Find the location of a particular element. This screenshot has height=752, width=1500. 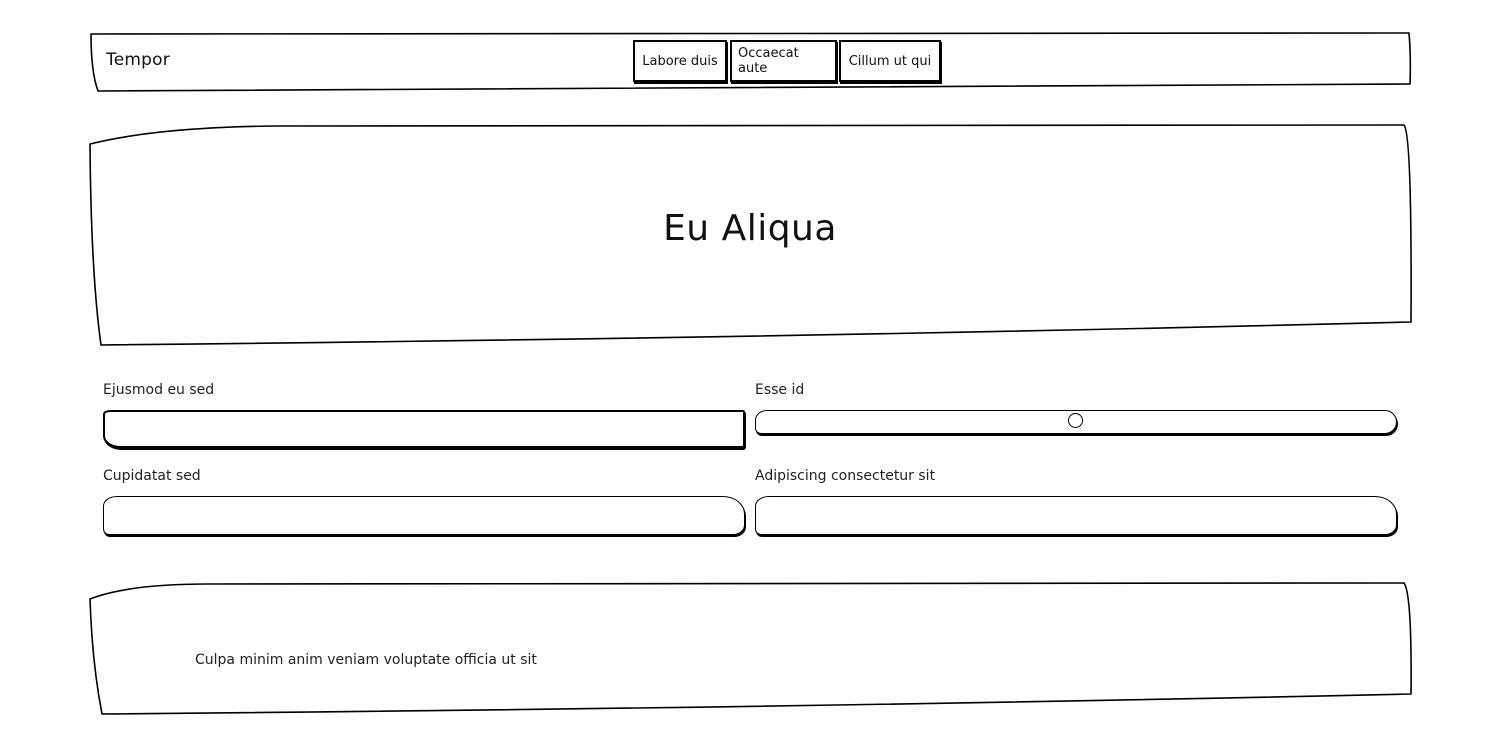

text-input-adipiscing is located at coordinates (1076, 515).